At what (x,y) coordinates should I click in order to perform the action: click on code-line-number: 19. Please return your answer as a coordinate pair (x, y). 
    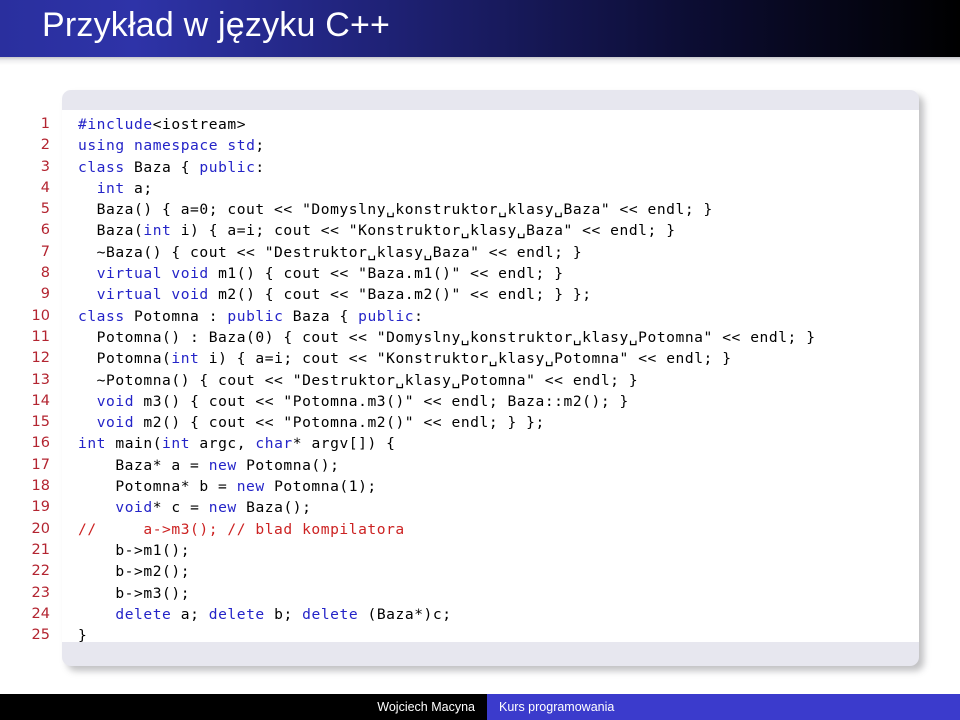
    Looking at the image, I should click on (40, 507).